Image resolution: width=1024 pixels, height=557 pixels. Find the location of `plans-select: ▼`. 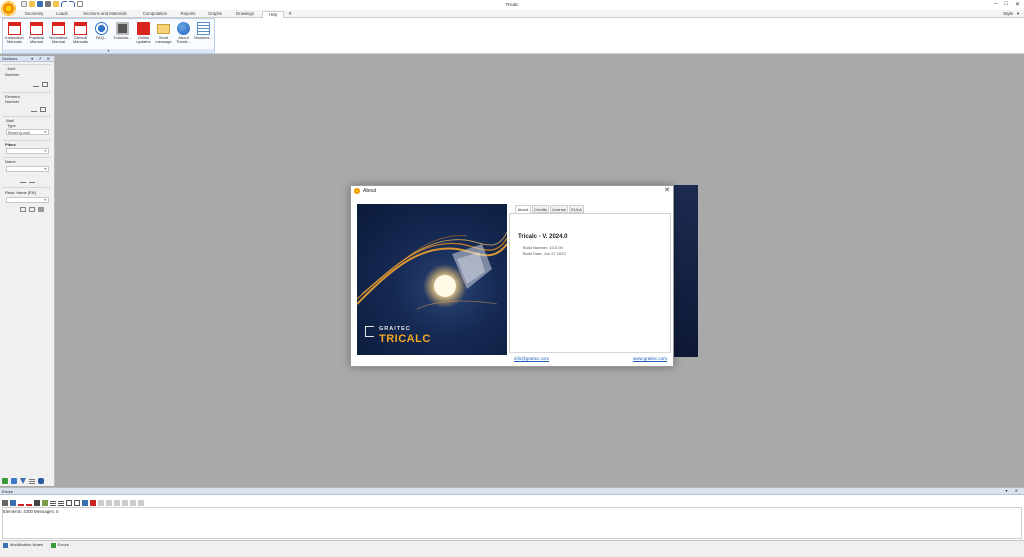

plans-select: ▼ is located at coordinates (27, 151).